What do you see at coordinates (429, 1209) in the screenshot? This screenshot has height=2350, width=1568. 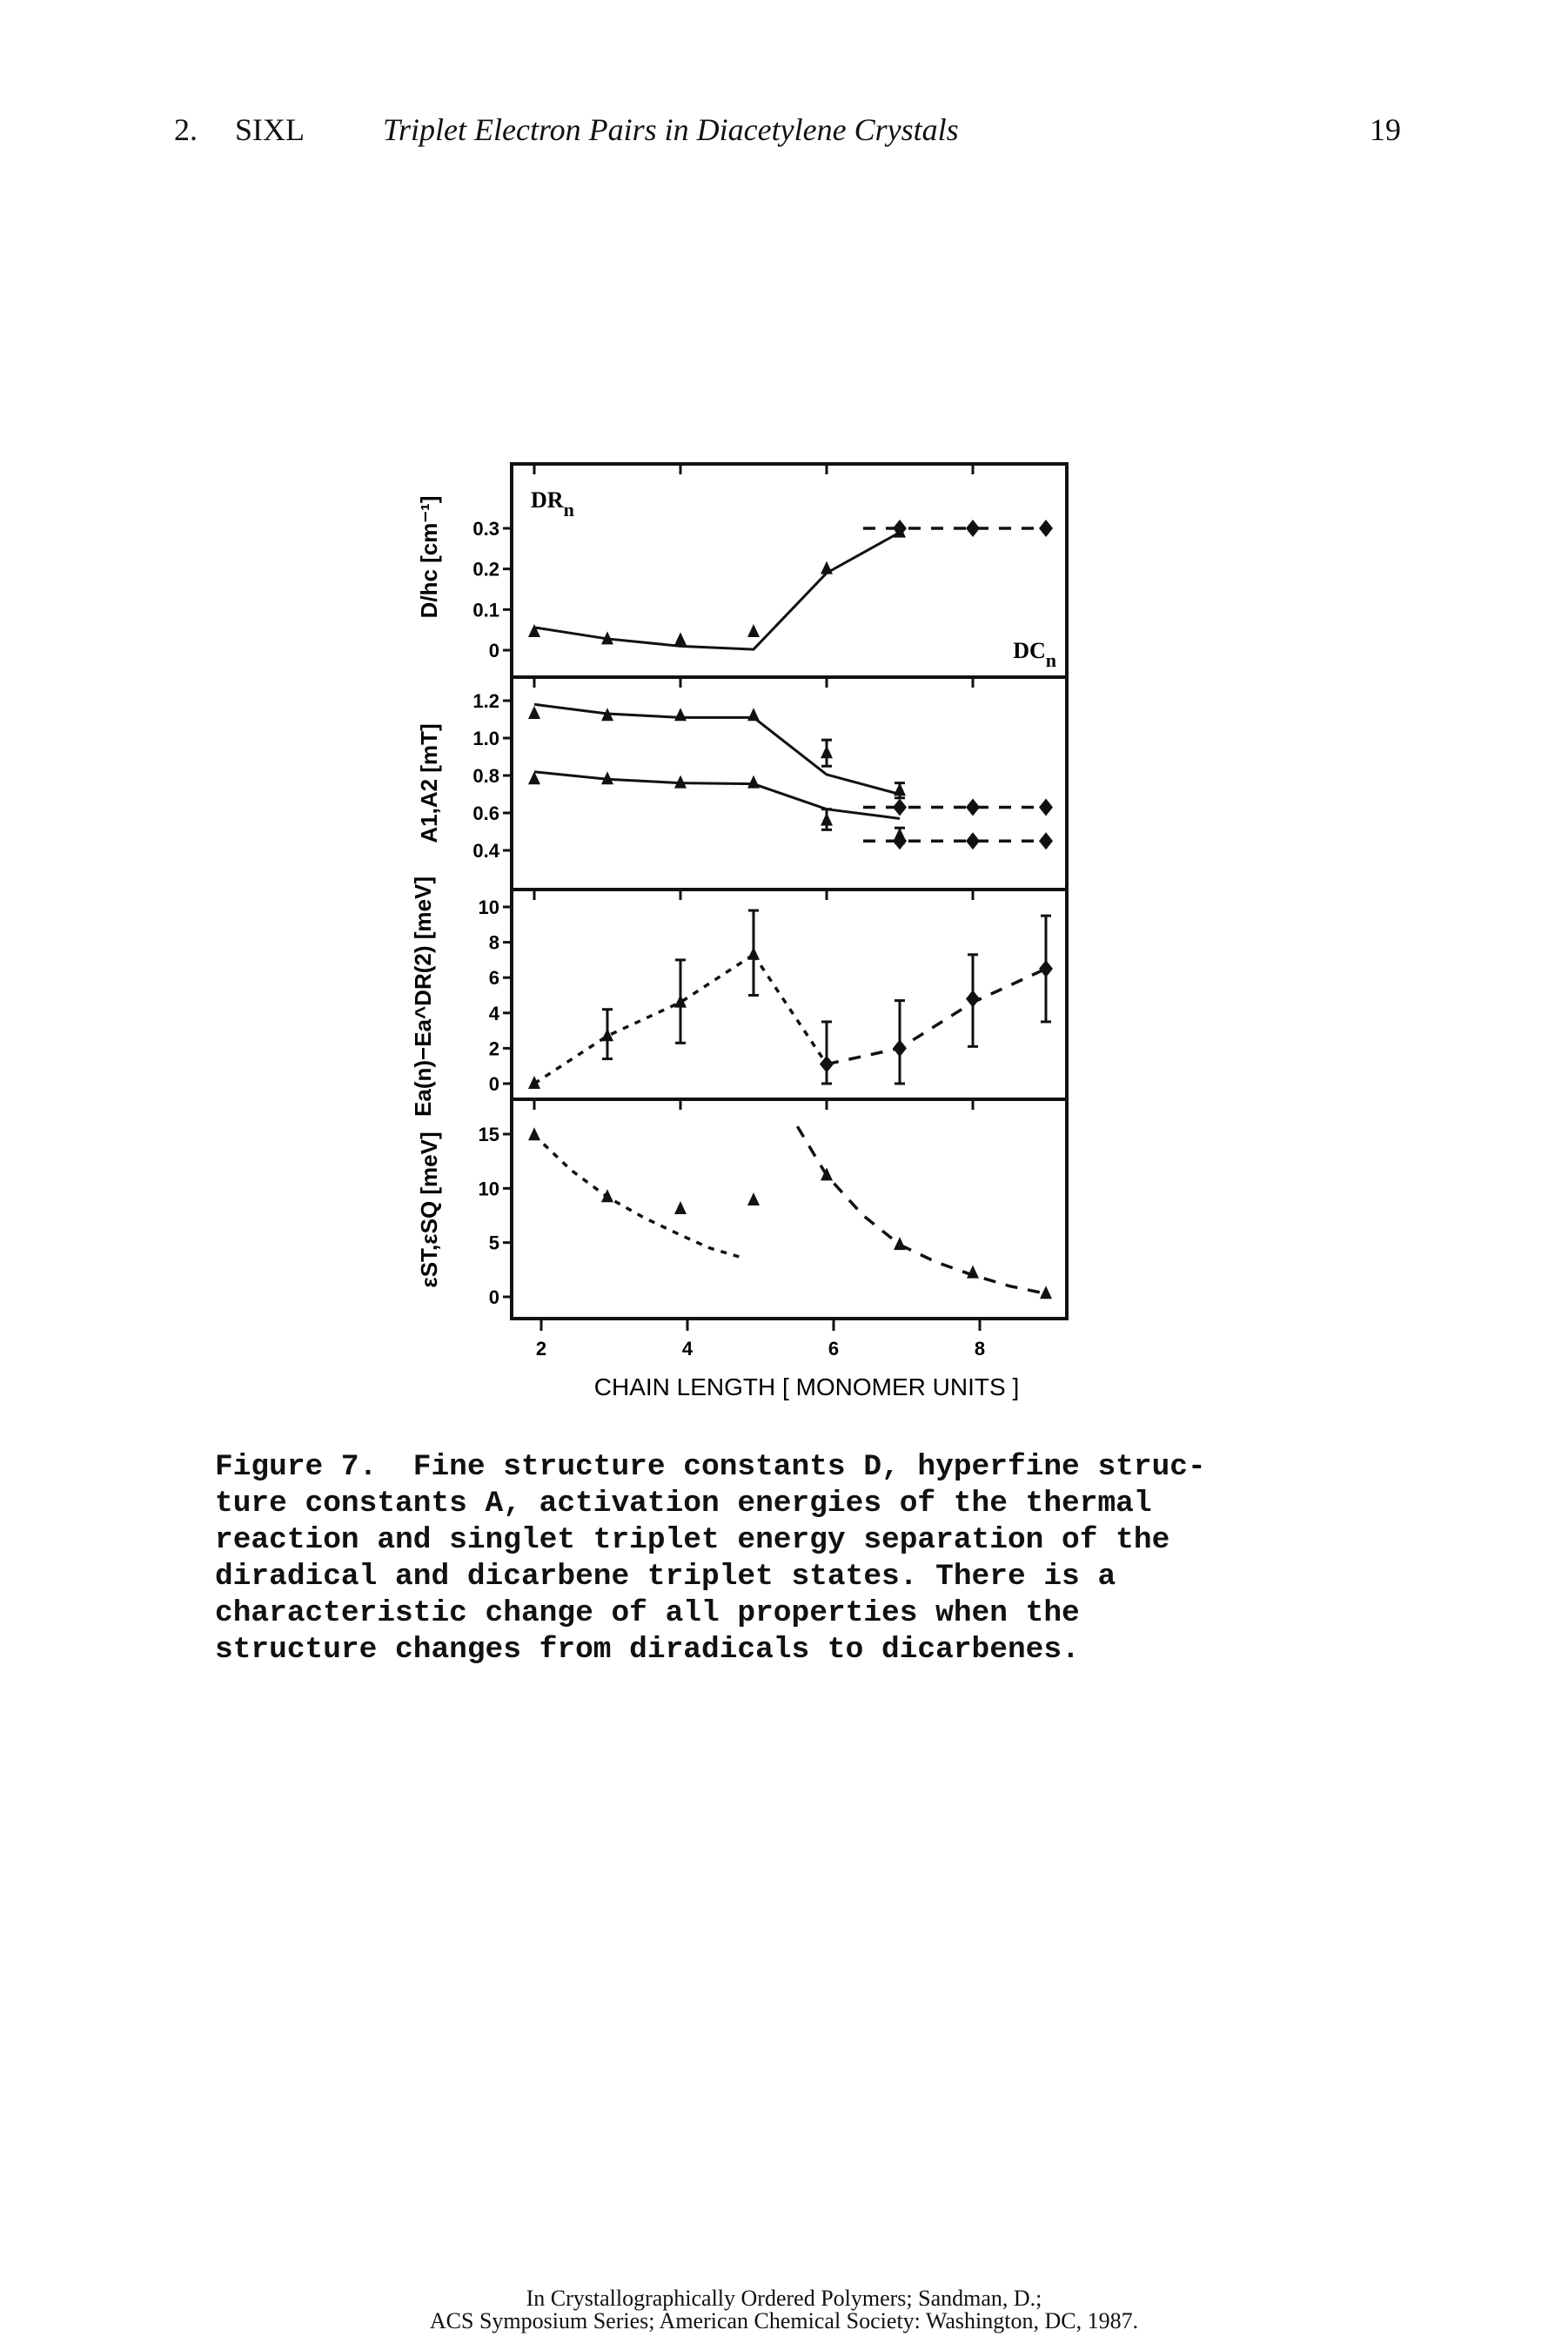 I see `y-axis-label: εST,εSQ [meV]` at bounding box center [429, 1209].